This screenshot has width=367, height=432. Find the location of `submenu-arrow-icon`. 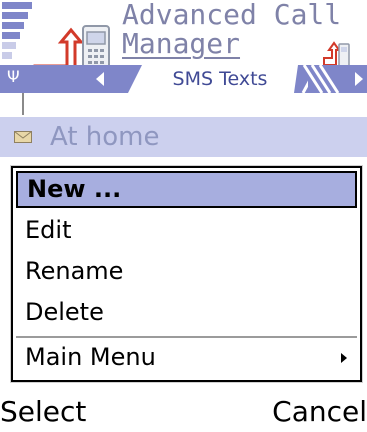

submenu-arrow-icon is located at coordinates (344, 358).